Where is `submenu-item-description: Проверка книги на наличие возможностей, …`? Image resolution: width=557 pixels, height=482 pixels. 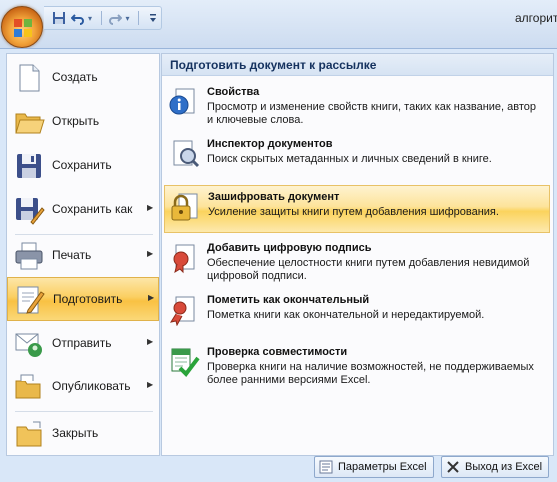 submenu-item-description: Проверка книги на наличие возможностей, … is located at coordinates (370, 373).